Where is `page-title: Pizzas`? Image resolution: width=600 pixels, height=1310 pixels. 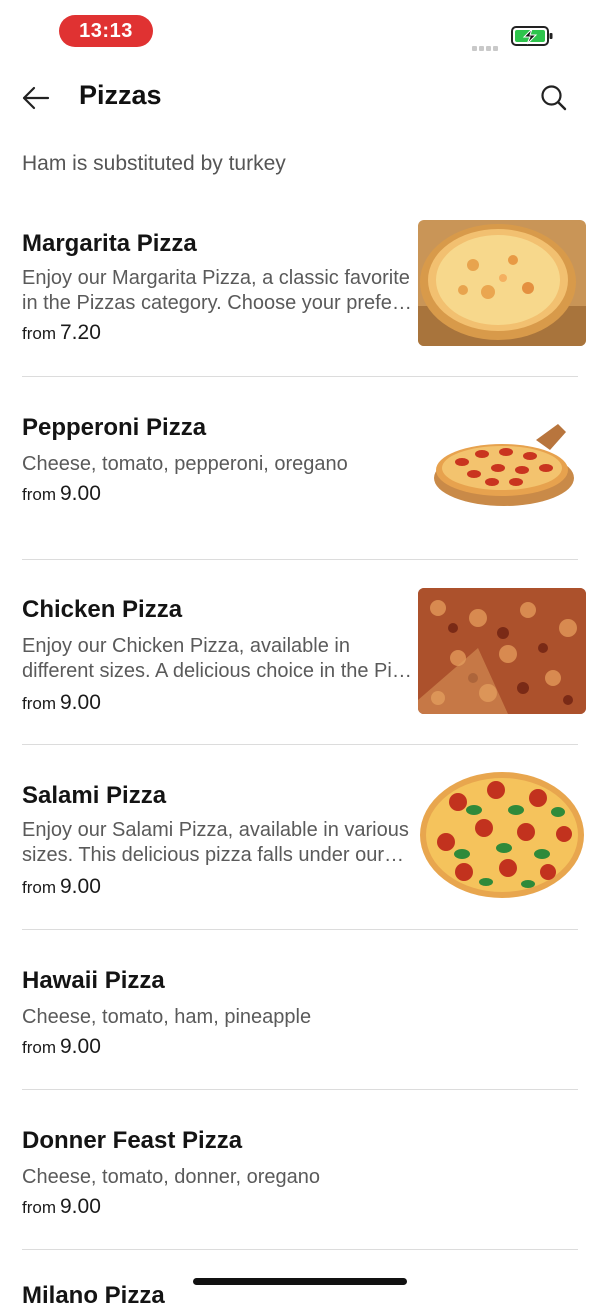
page-title: Pizzas is located at coordinates (120, 95).